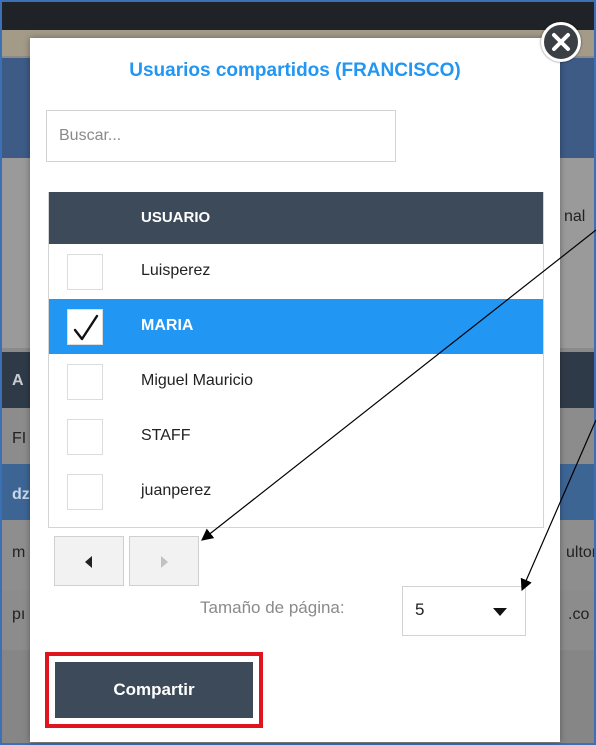 The height and width of the screenshot is (745, 596). Describe the element at coordinates (19, 552) in the screenshot. I see `background-text: m` at that location.